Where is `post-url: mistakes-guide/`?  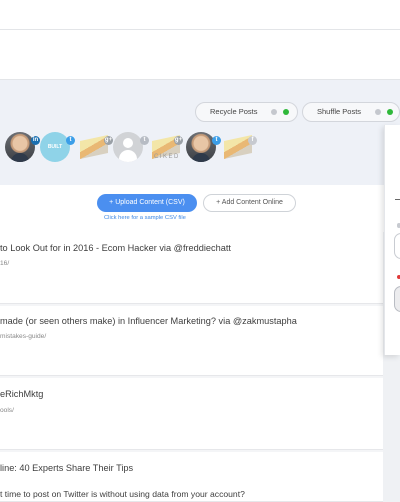 post-url: mistakes-guide/ is located at coordinates (23, 336).